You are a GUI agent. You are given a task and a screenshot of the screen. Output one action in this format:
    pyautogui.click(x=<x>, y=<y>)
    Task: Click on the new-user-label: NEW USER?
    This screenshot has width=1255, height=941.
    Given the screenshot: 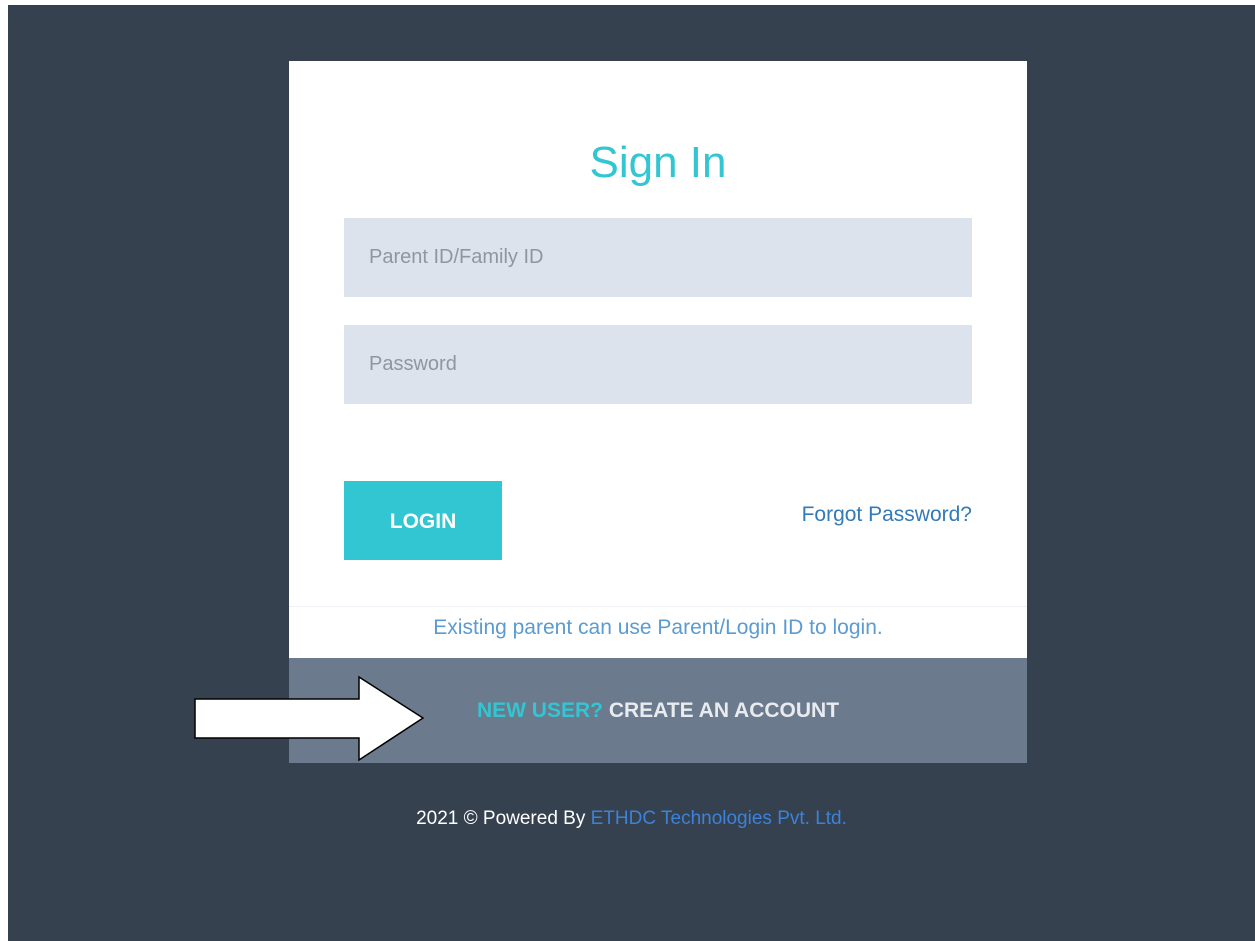 What is the action you would take?
    pyautogui.click(x=539, y=710)
    